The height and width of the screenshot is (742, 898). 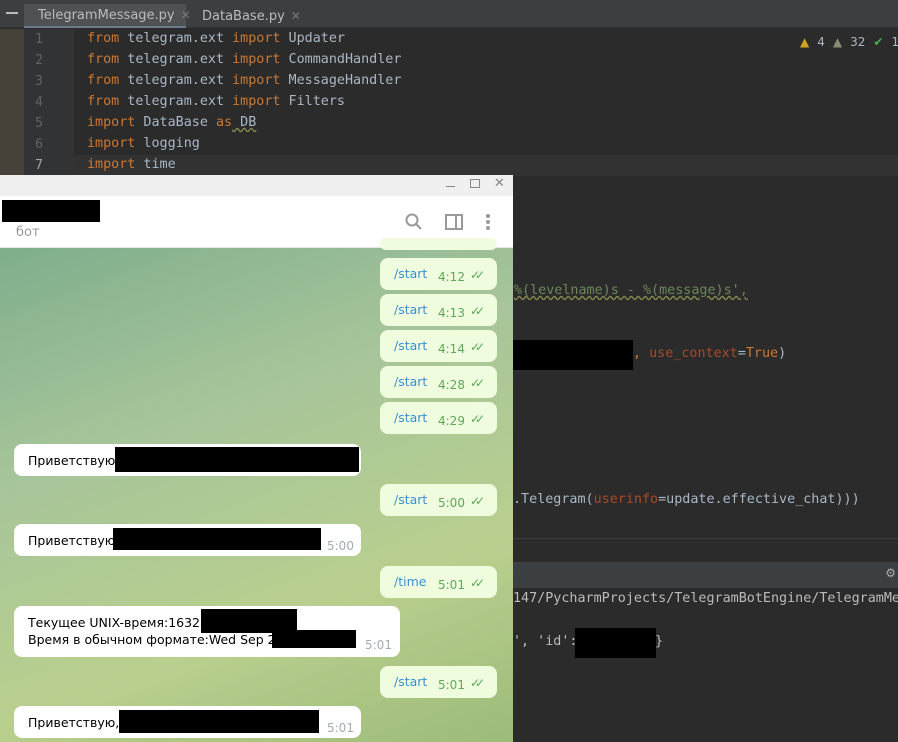 I want to click on tab-database: DataBase.py ✕, so click(x=244, y=16).